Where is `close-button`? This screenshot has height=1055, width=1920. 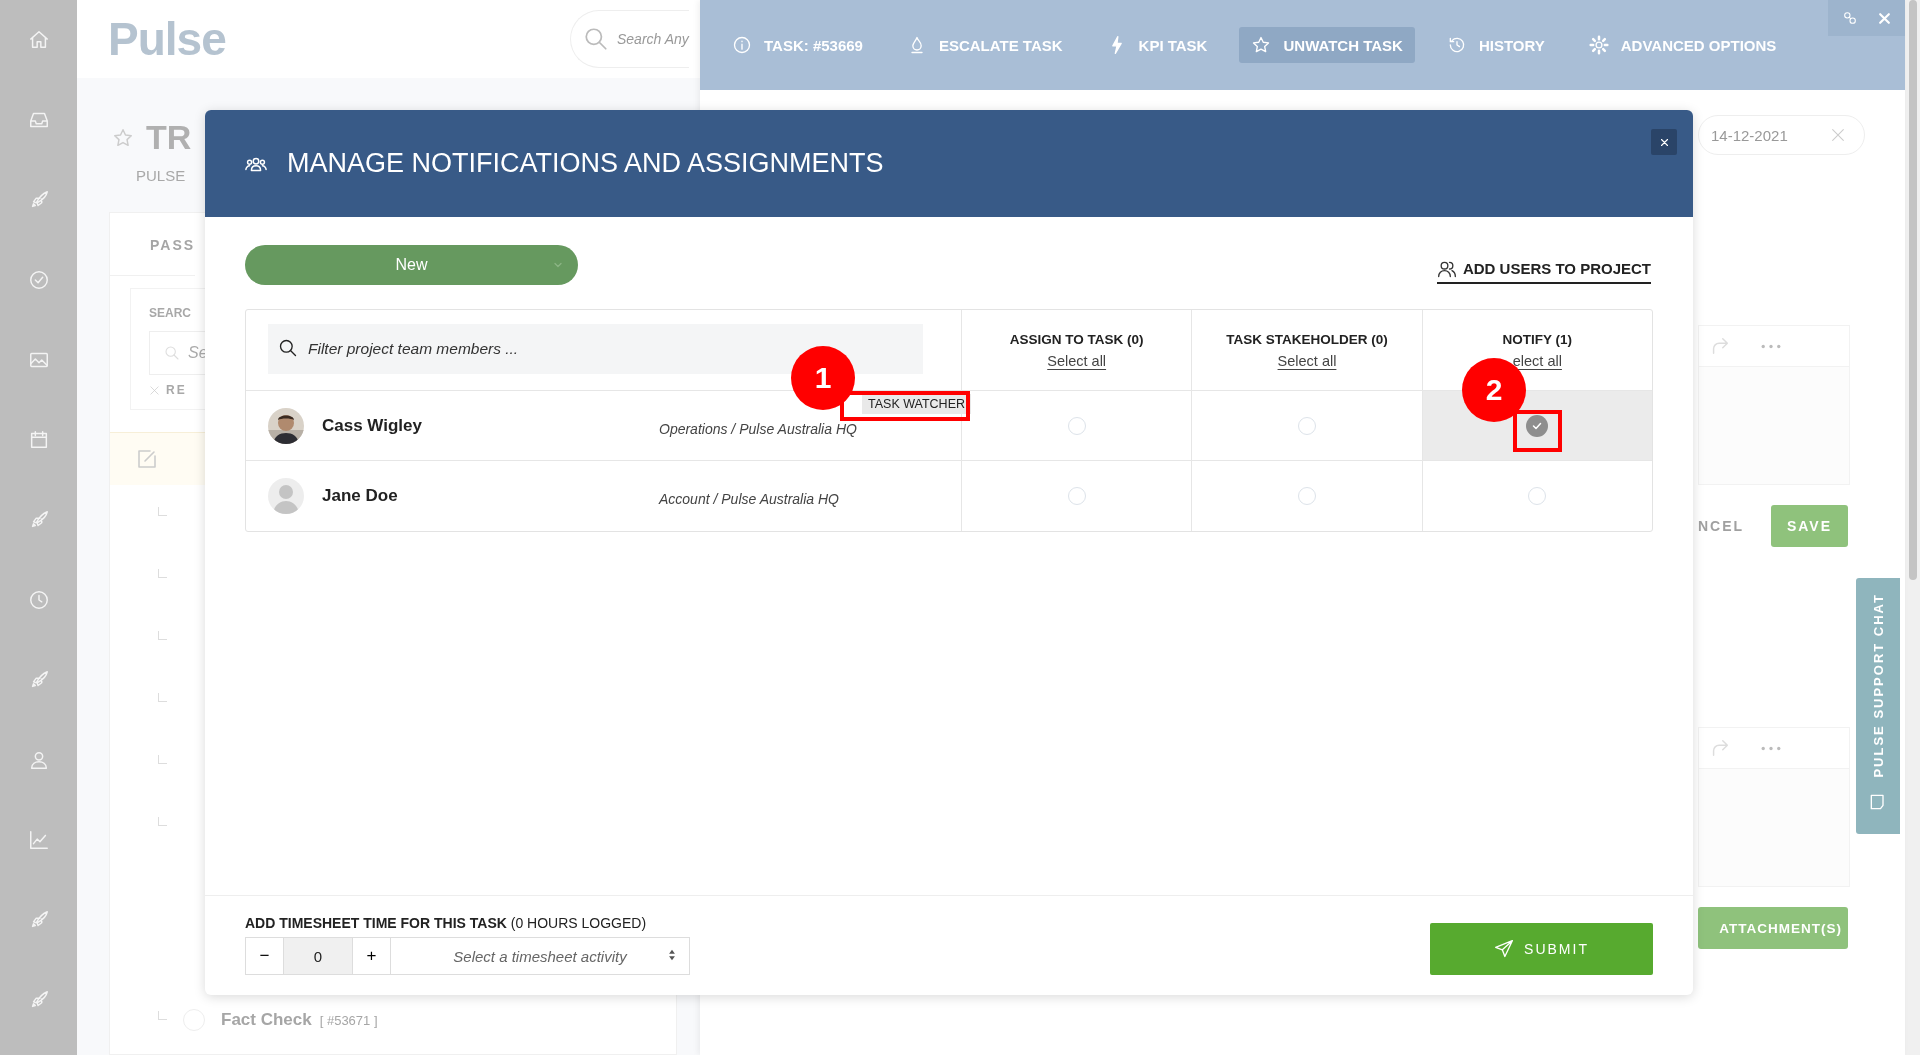 close-button is located at coordinates (1664, 142).